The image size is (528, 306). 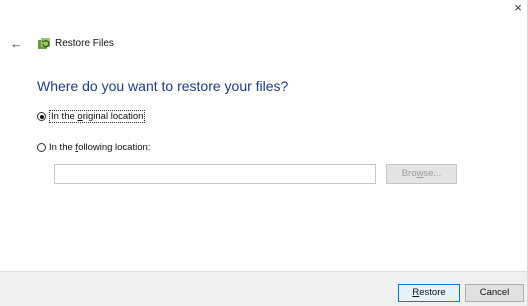 What do you see at coordinates (100, 147) in the screenshot?
I see `radio-label-following-location: In the following location:` at bounding box center [100, 147].